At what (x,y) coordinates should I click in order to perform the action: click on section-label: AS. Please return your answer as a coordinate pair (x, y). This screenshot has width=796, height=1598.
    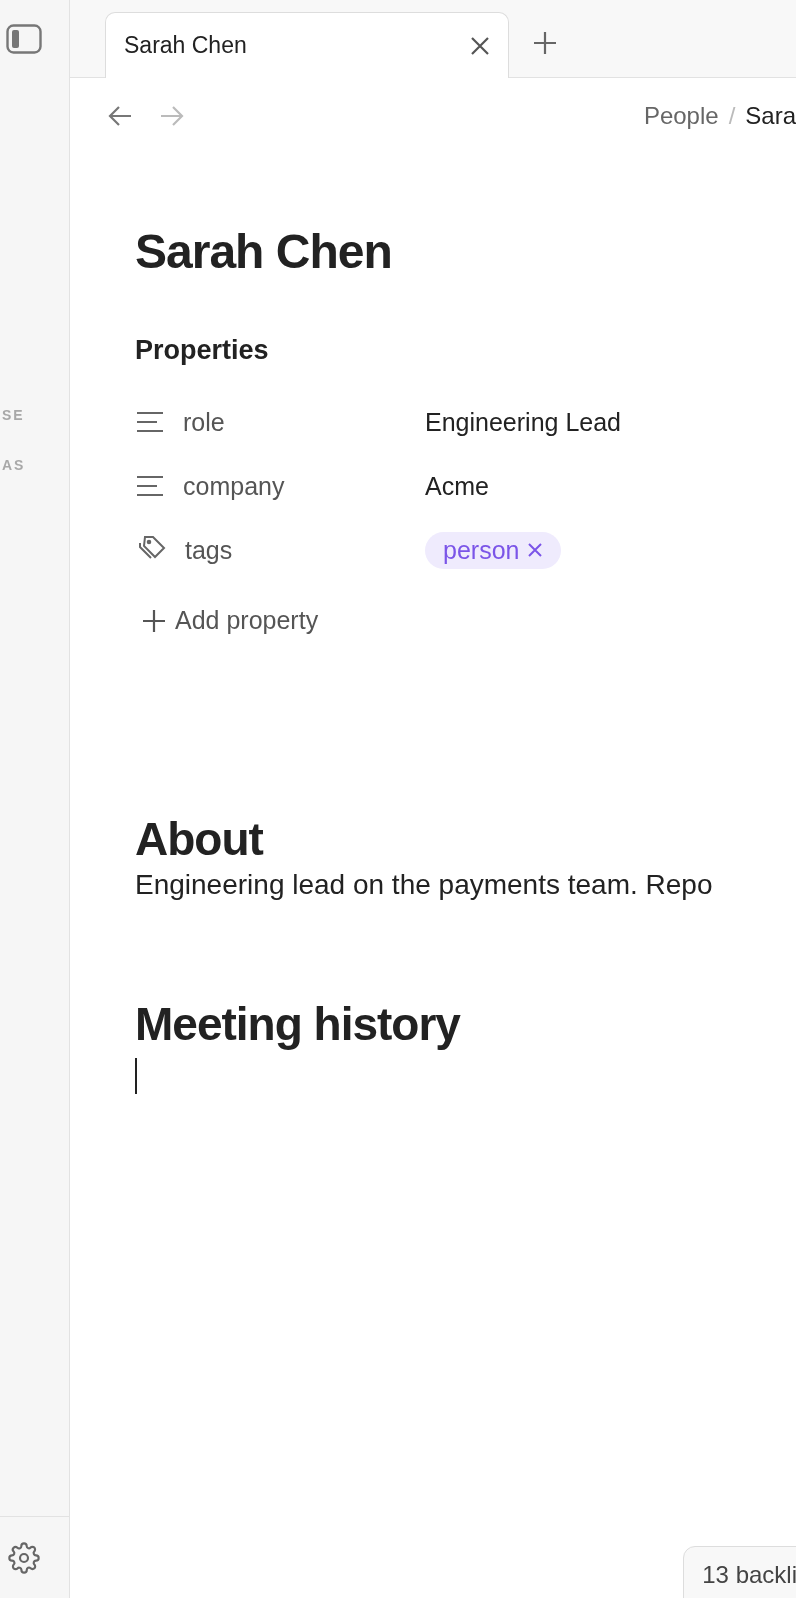
    Looking at the image, I should click on (14, 465).